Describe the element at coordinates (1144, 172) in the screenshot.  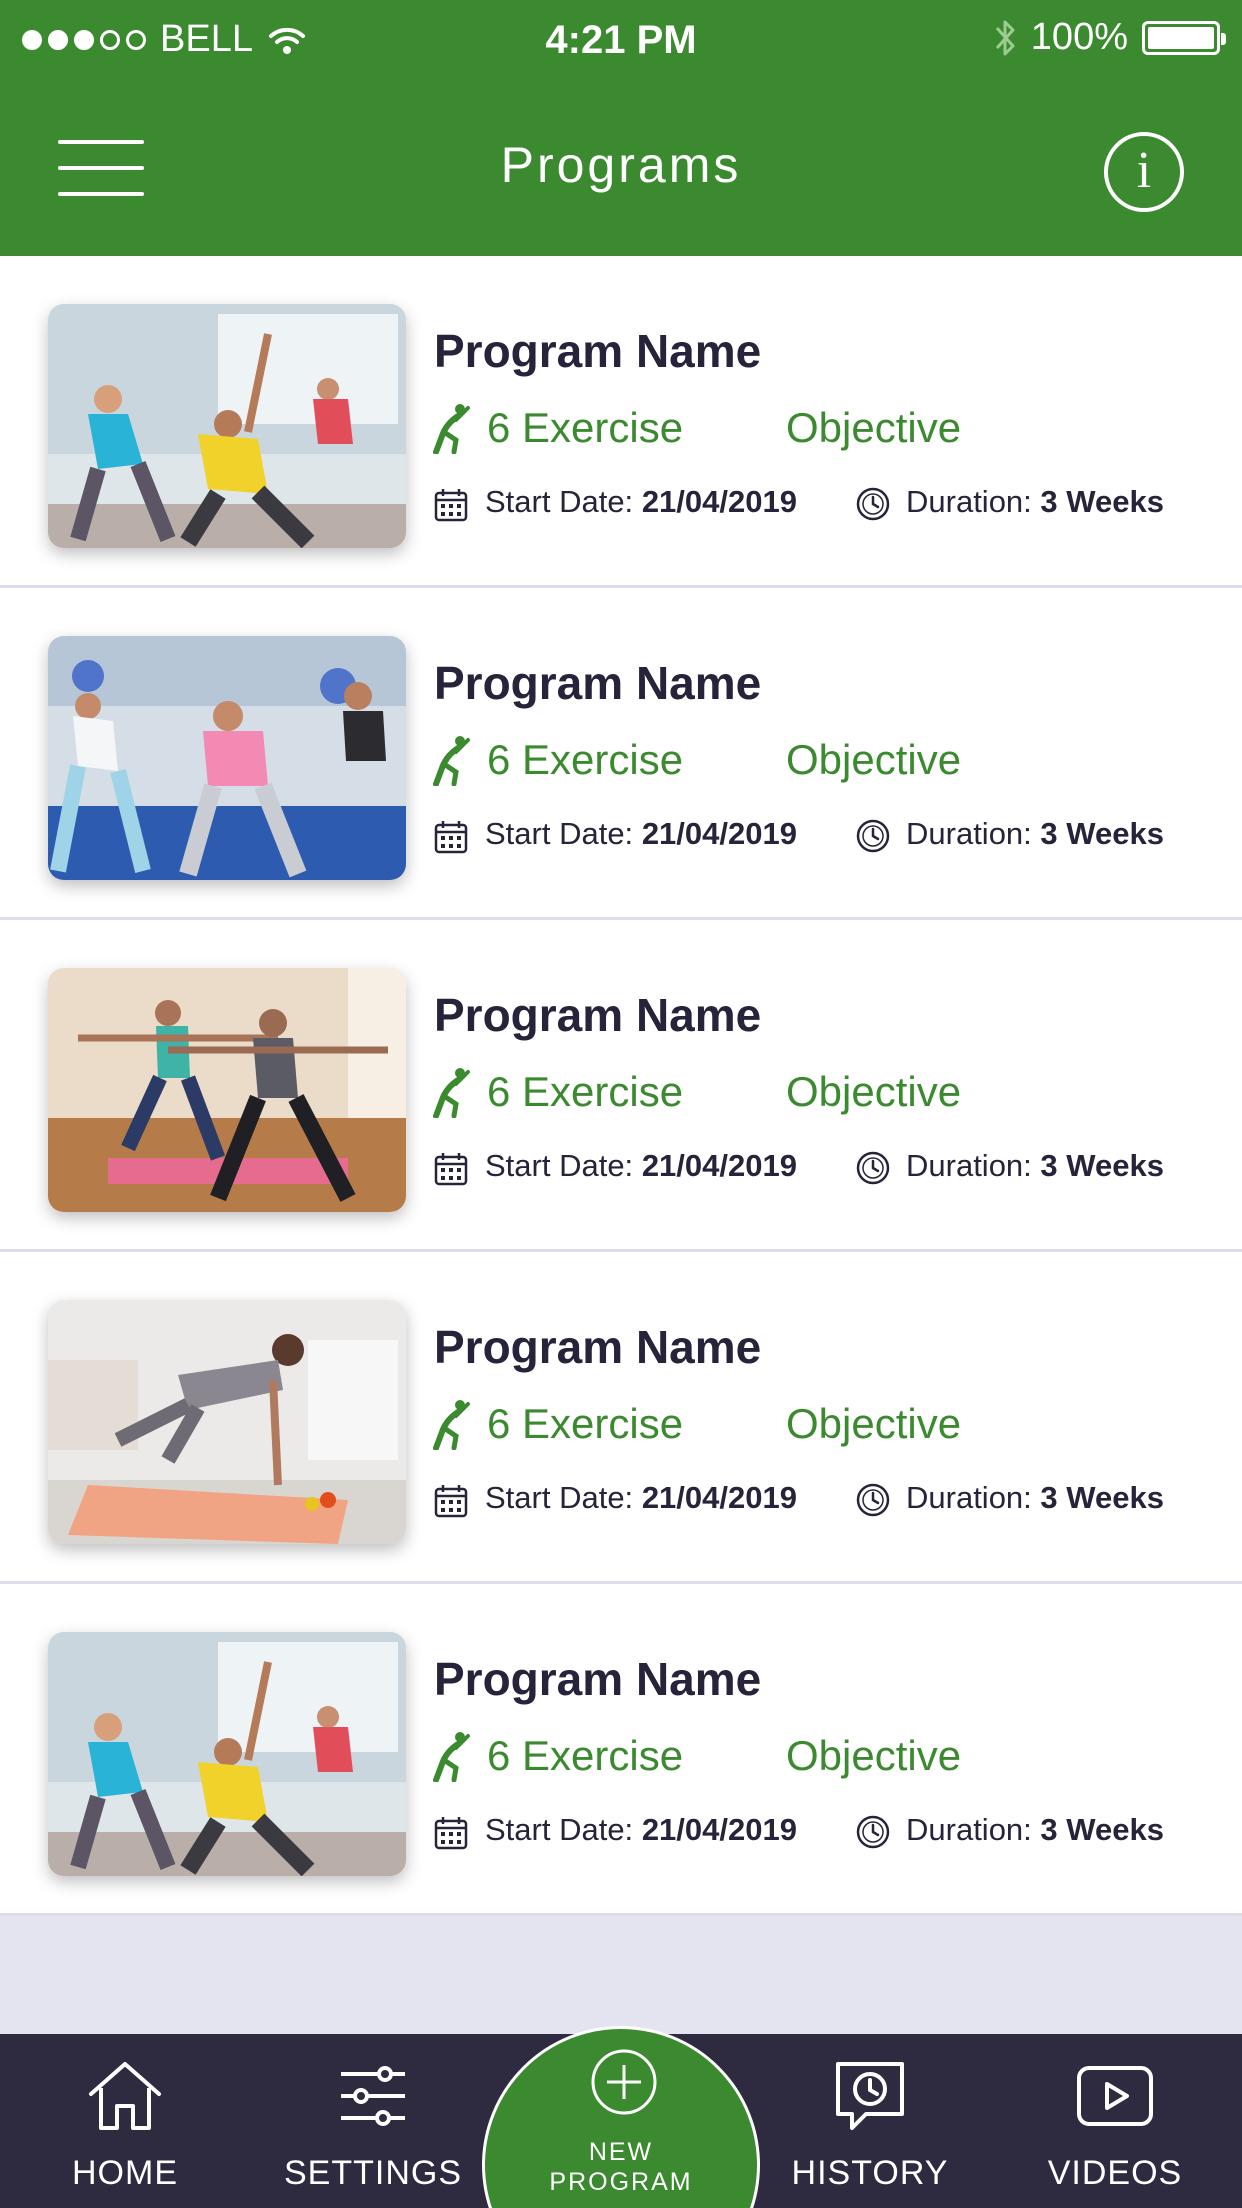
I see `info-icon: i` at that location.